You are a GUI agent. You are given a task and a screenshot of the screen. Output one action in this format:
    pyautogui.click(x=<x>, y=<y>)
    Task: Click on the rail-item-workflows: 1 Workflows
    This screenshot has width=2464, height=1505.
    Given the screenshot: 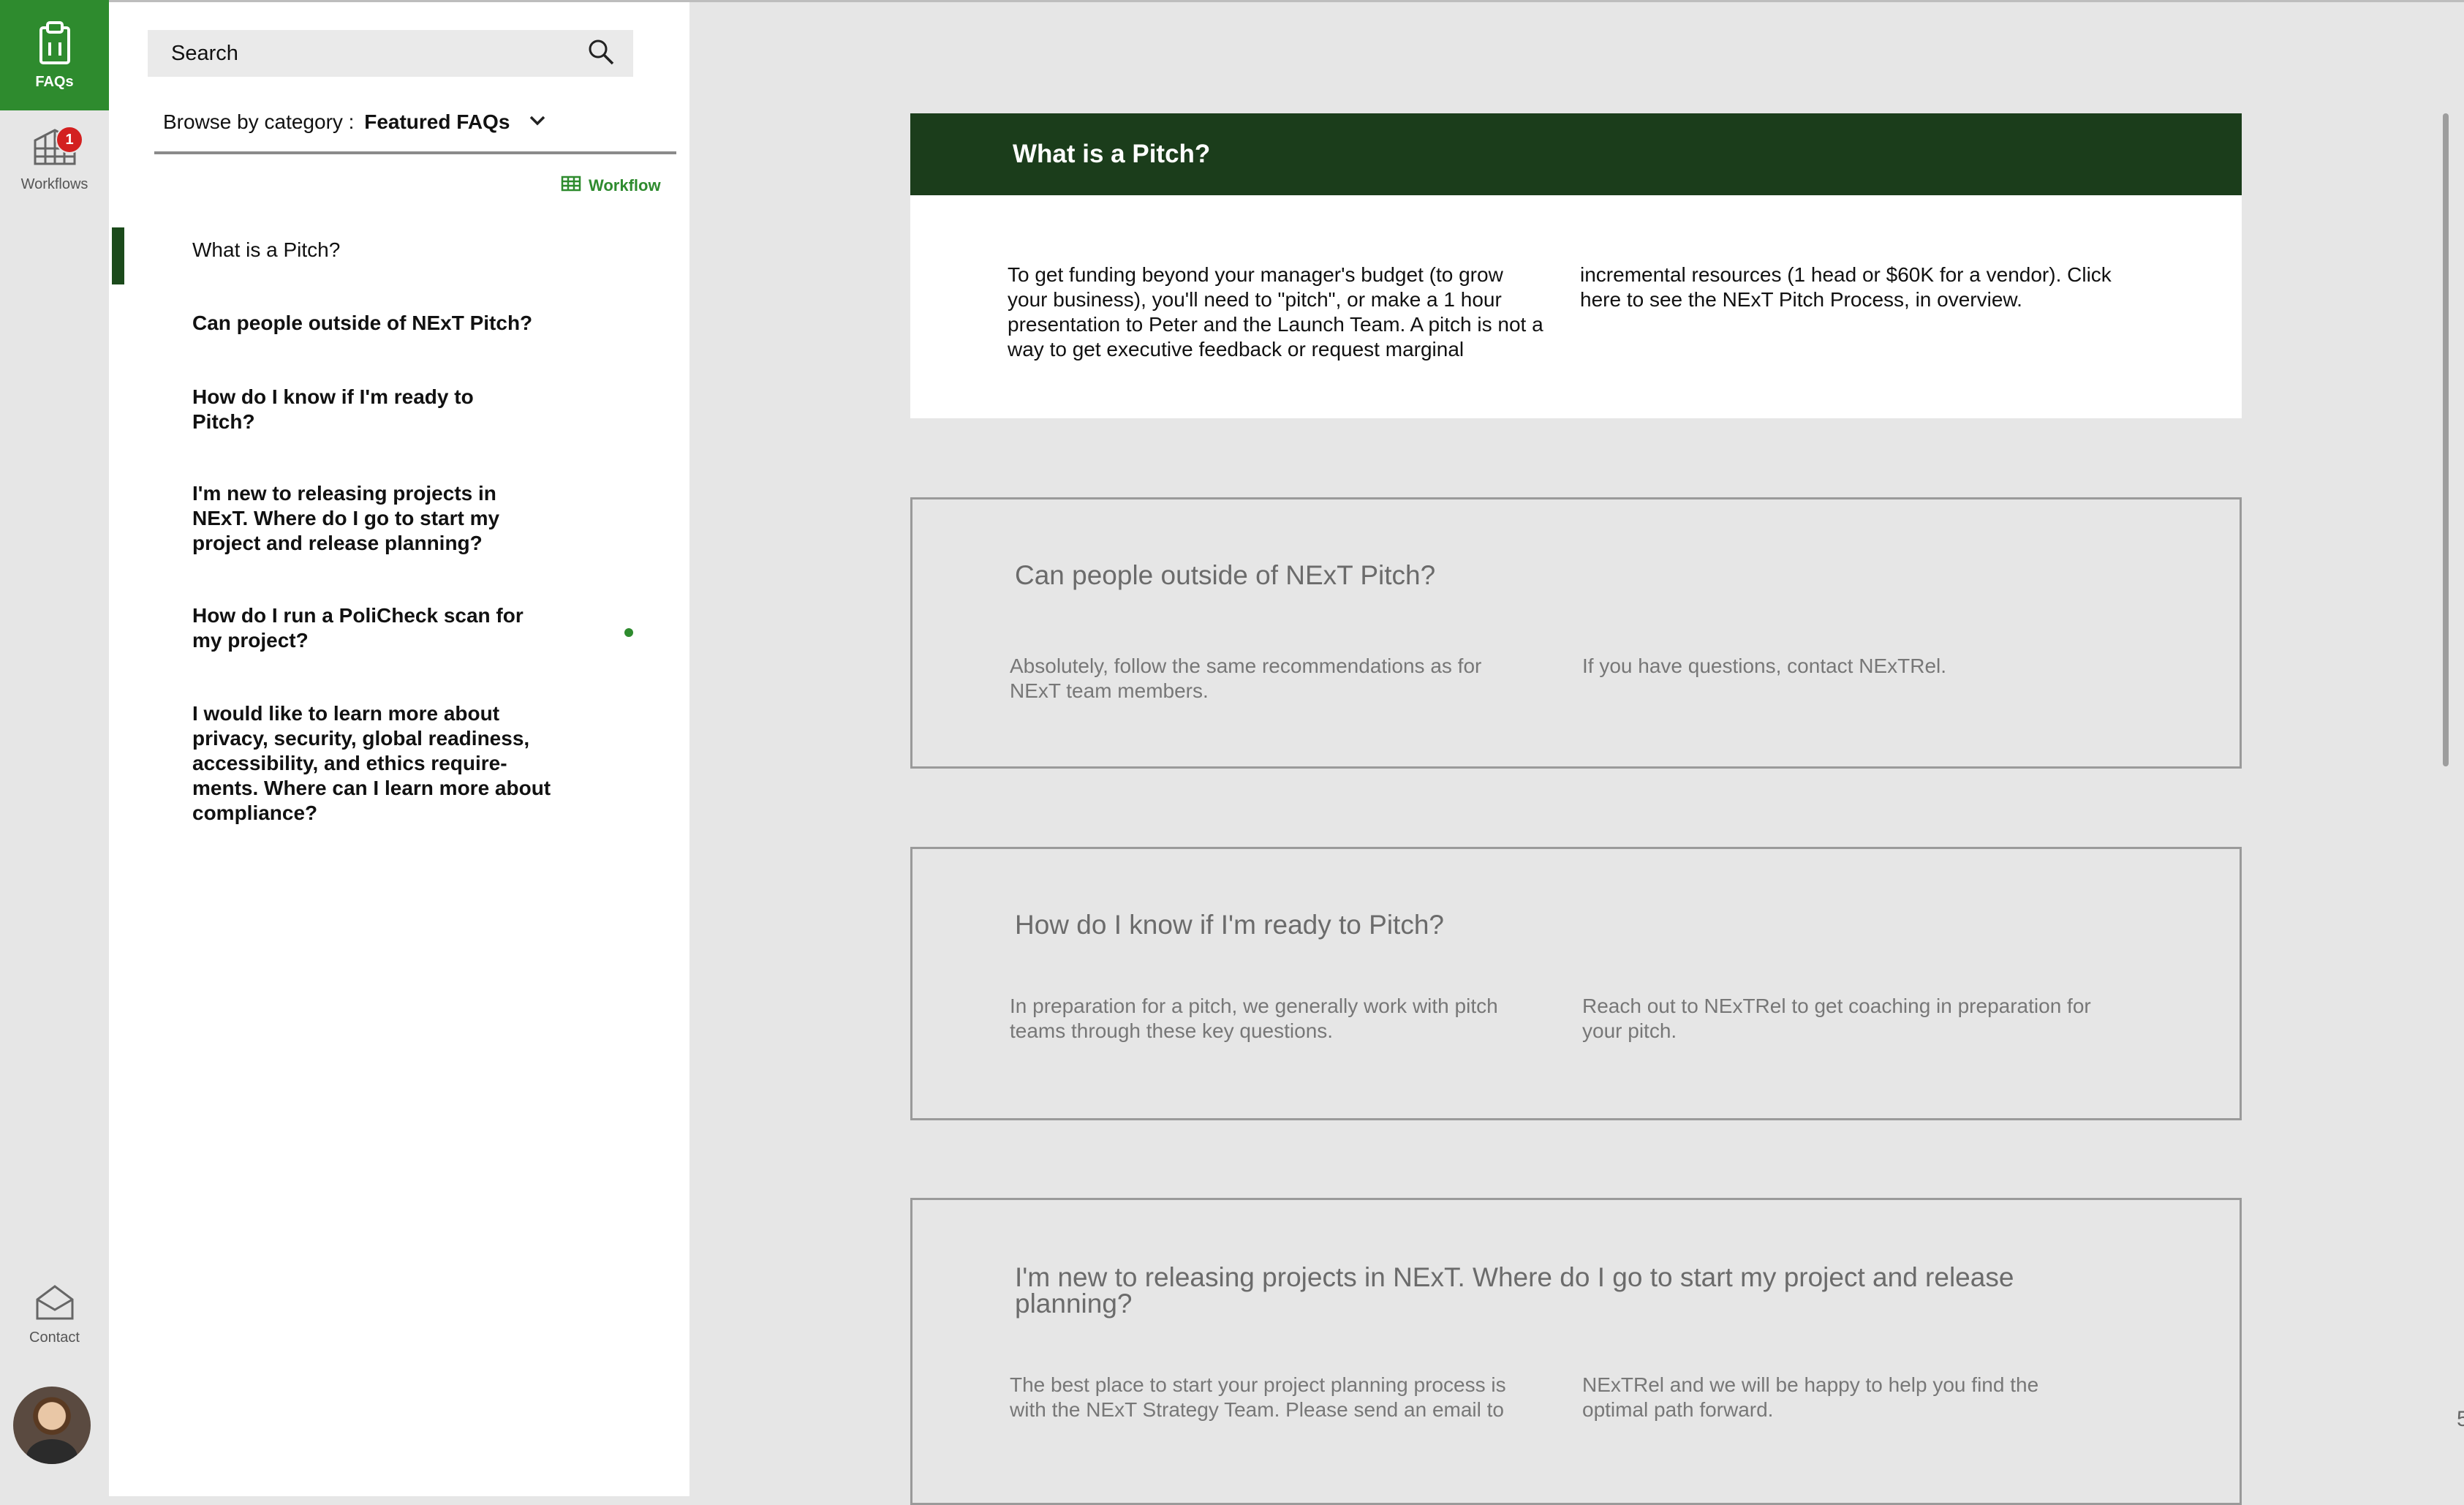 What is the action you would take?
    pyautogui.click(x=54, y=168)
    